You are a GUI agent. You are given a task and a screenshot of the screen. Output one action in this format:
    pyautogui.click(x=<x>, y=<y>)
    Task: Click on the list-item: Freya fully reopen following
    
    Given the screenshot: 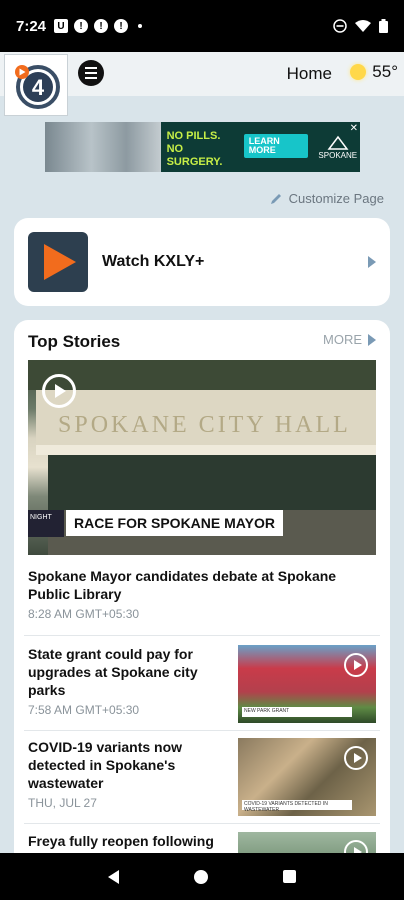 What is the action you would take?
    pyautogui.click(x=202, y=856)
    